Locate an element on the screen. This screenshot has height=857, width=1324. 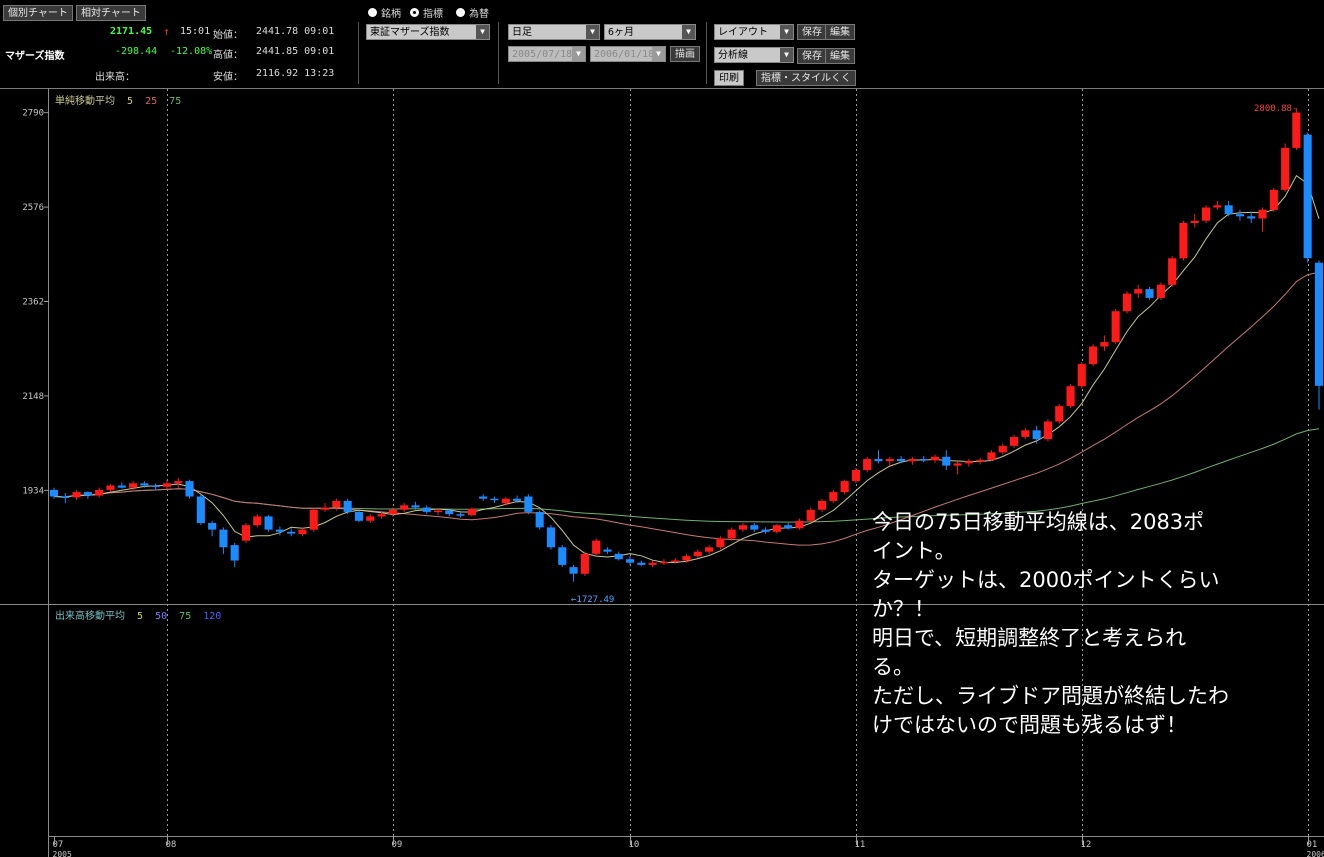
symbol-select-value: 東証マザーズ指数 is located at coordinates (410, 32).